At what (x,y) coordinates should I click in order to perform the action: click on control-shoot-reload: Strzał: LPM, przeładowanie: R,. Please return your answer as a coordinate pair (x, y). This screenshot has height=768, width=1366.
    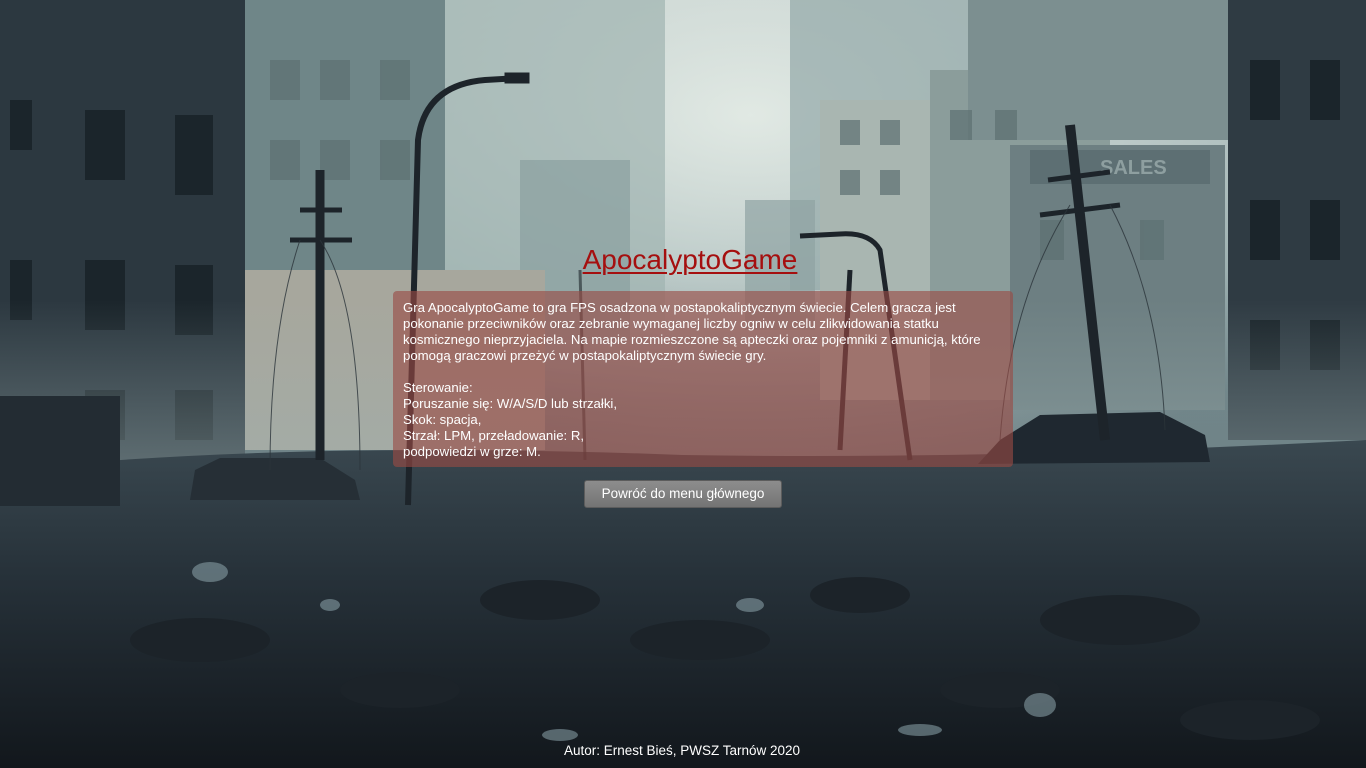
    Looking at the image, I should click on (494, 435).